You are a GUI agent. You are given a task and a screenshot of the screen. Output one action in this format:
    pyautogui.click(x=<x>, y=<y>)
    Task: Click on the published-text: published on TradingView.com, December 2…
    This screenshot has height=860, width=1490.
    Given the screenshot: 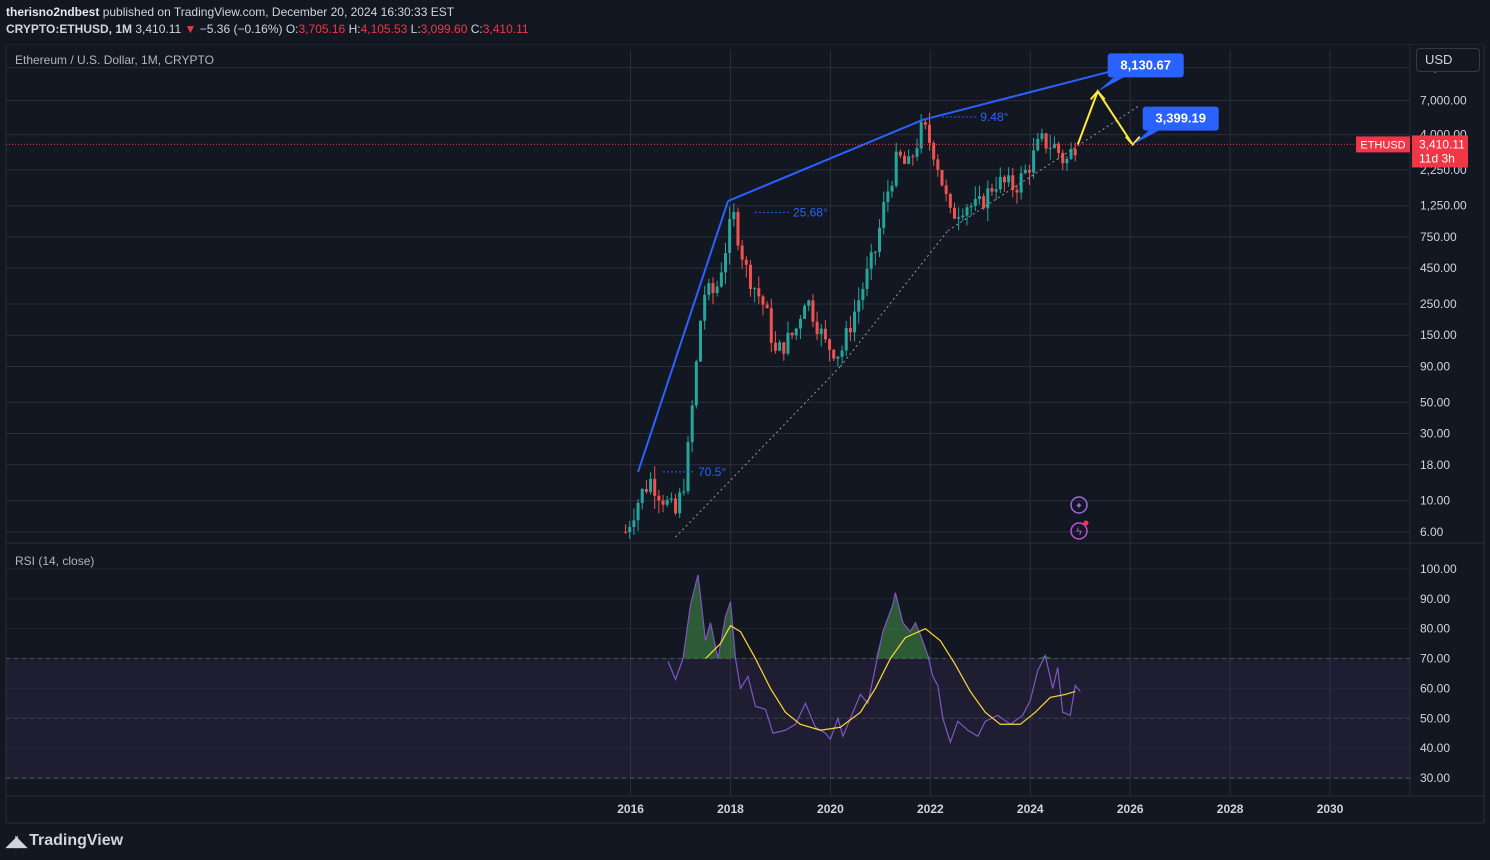 What is the action you would take?
    pyautogui.click(x=278, y=12)
    